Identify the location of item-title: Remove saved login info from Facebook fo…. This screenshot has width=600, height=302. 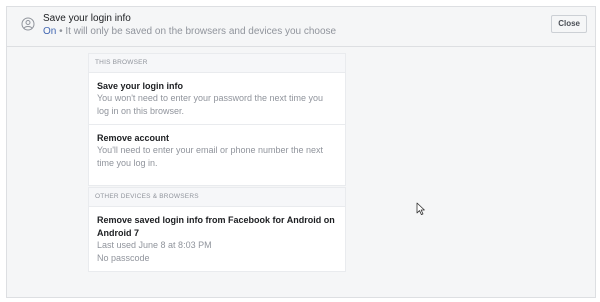
(216, 226).